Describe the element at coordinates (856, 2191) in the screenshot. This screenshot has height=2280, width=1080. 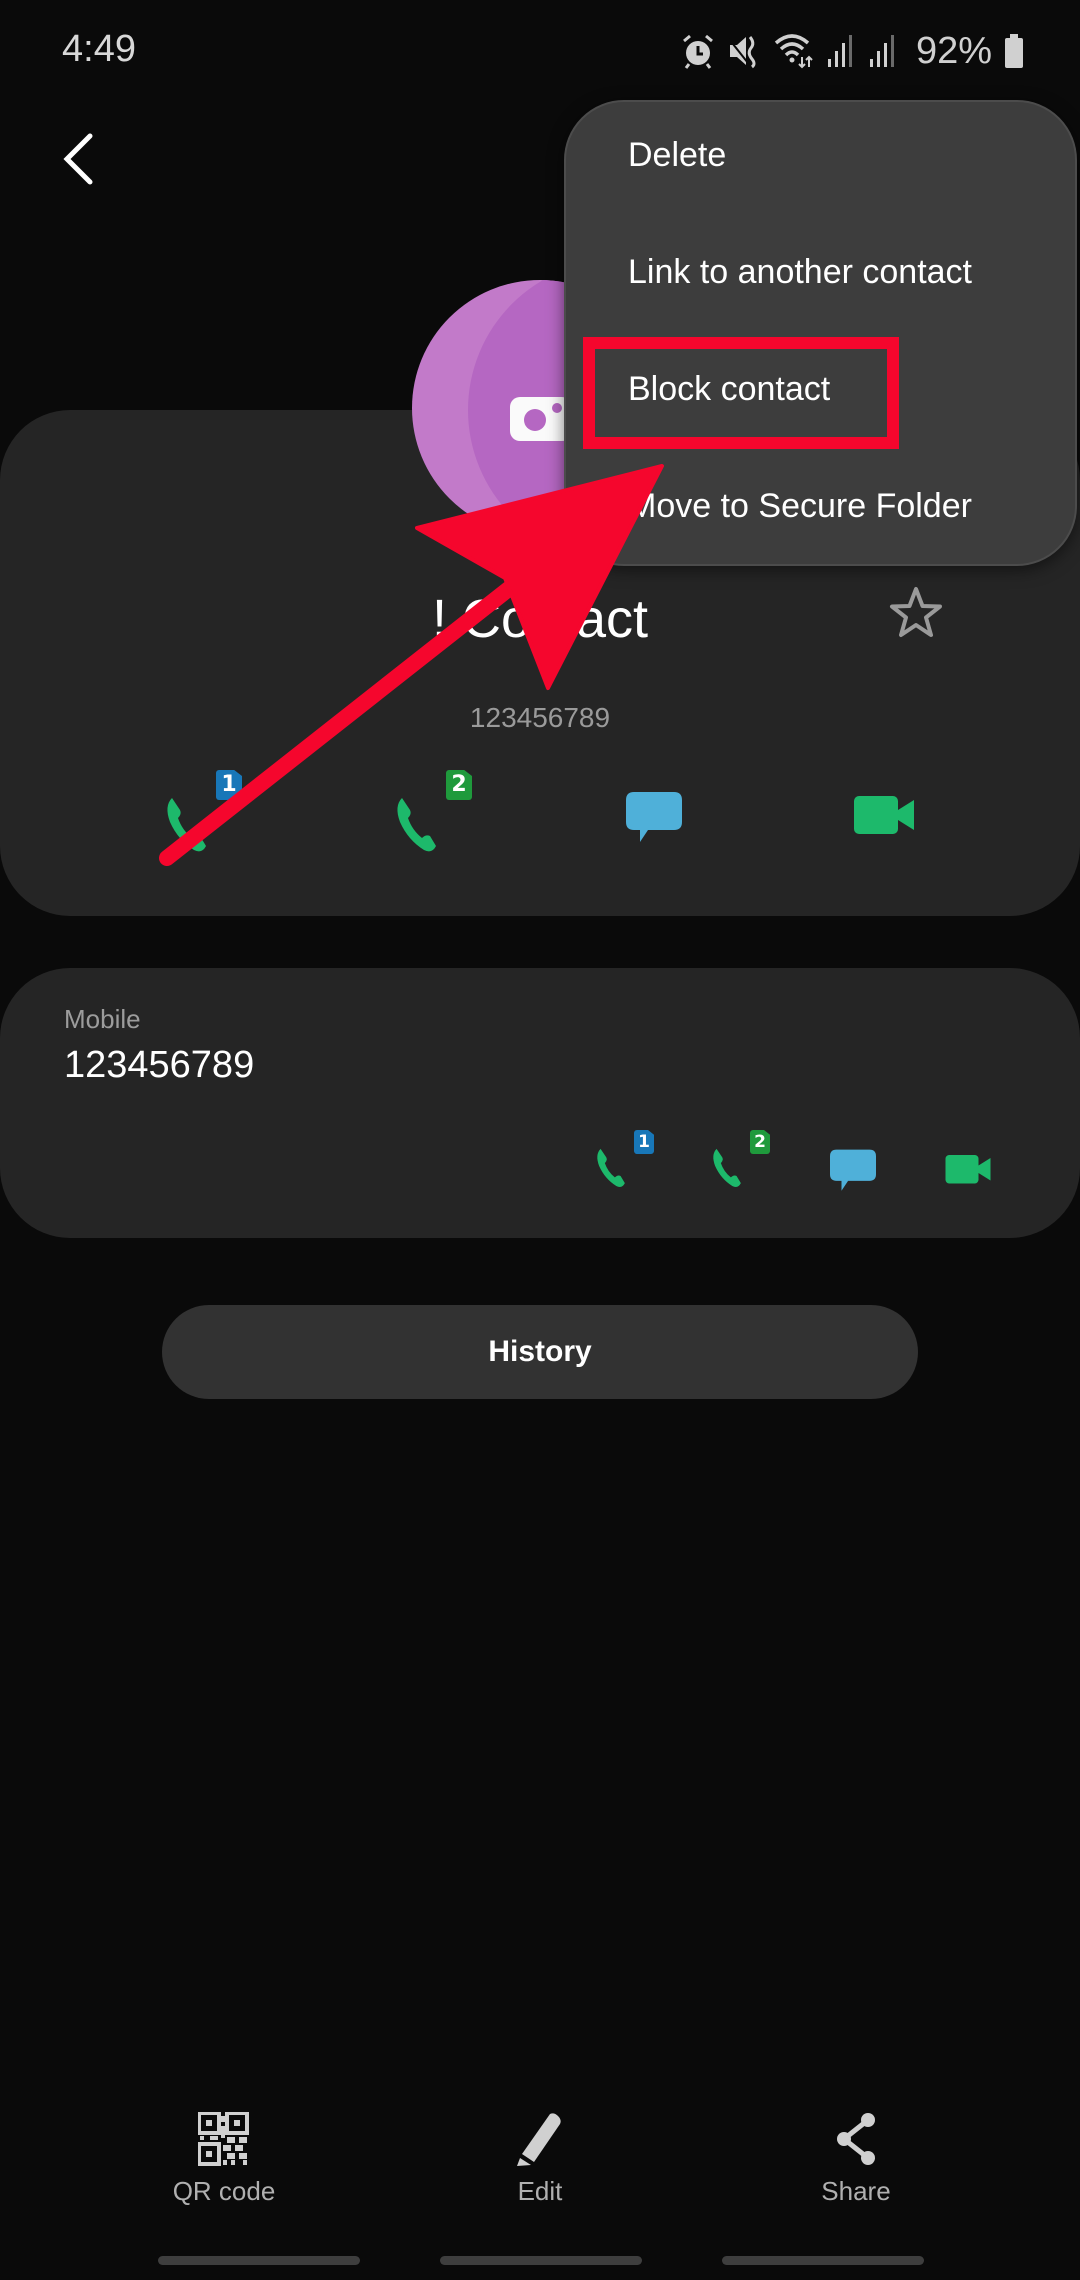
I see `share-label: Share` at that location.